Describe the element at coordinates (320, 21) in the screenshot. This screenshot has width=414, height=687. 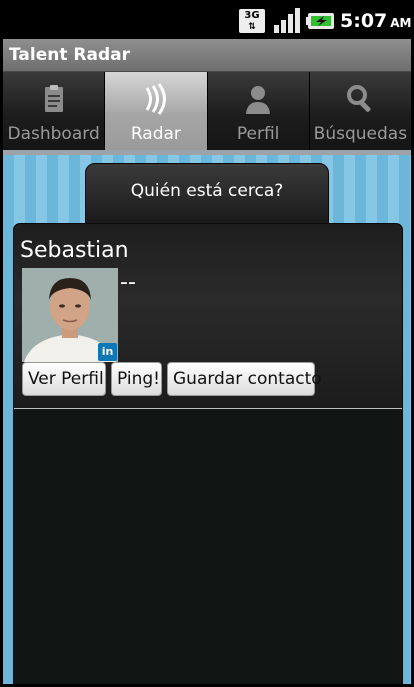
I see `battery-charging-icon` at that location.